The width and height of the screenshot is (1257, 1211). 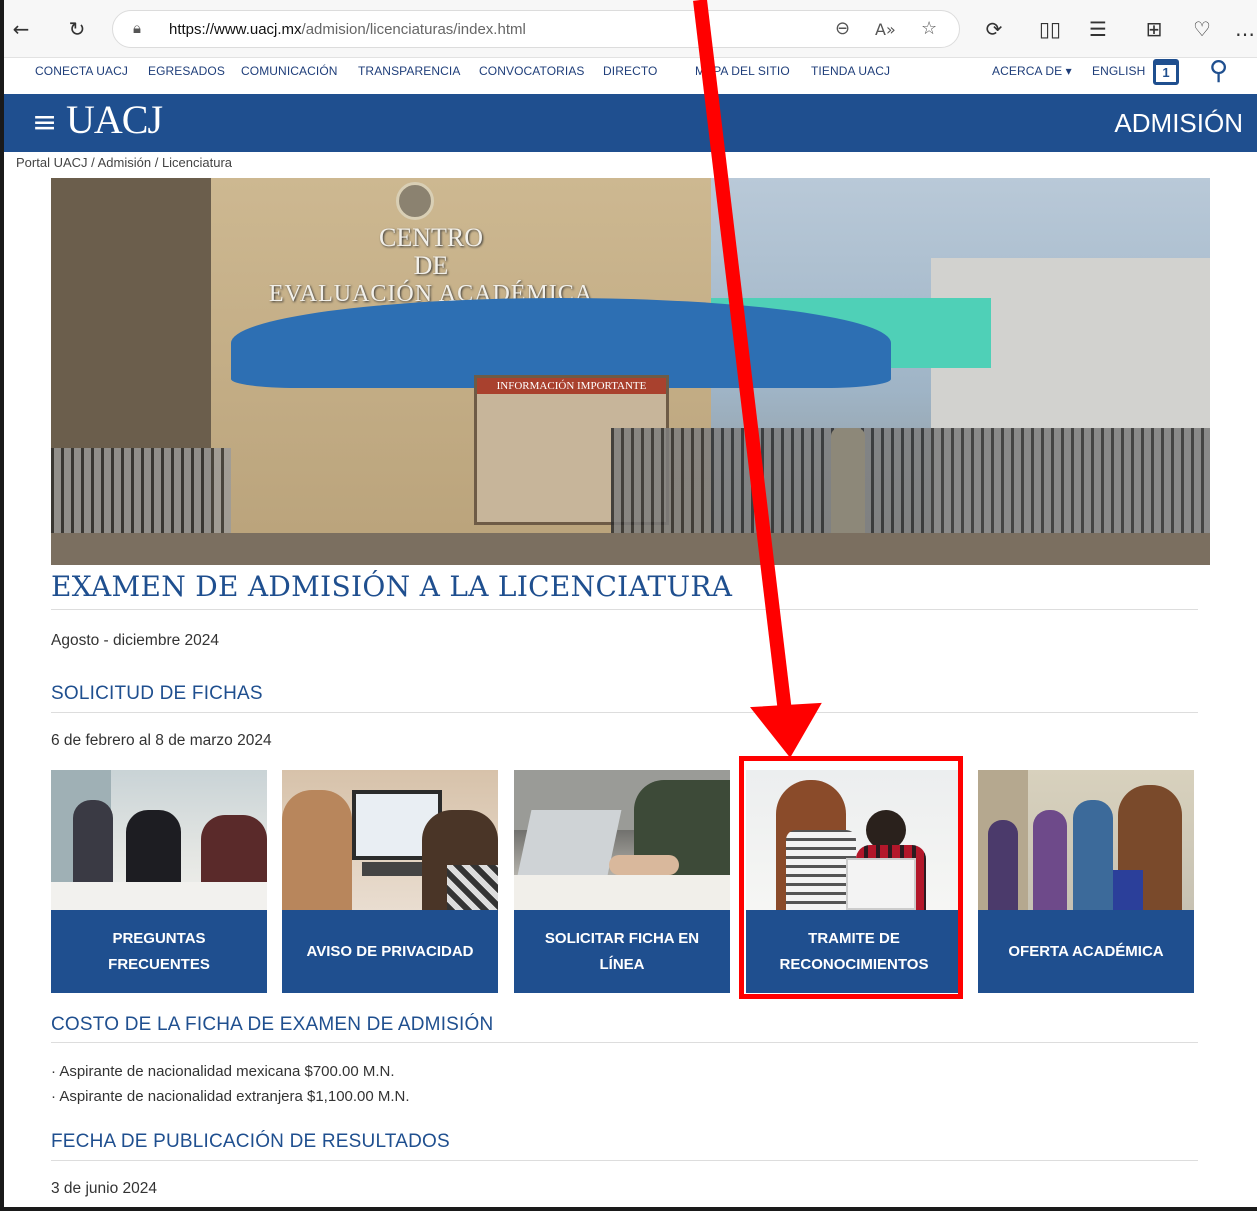 I want to click on card-tramite-reconocimientos: TRAMITE DE RECONOCIMIENTOS, so click(x=854, y=881).